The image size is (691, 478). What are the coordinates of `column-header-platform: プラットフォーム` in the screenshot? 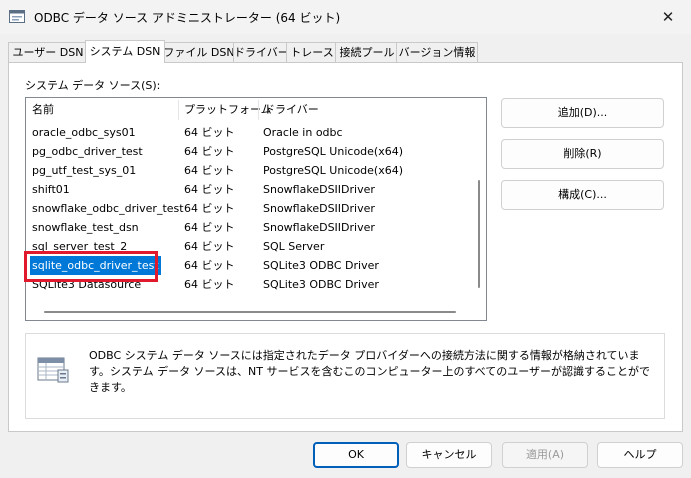 It's located at (225, 110).